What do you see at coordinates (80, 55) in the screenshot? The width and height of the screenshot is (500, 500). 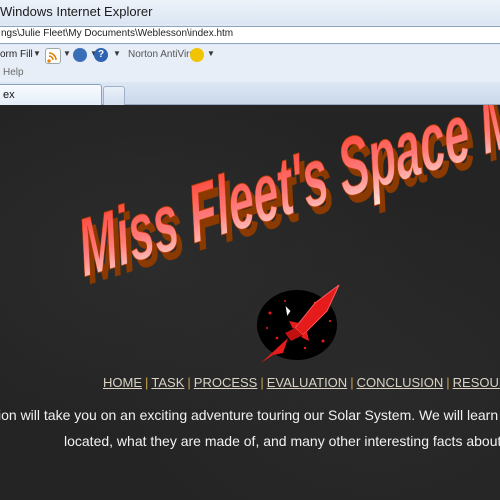 I see `research-icon` at bounding box center [80, 55].